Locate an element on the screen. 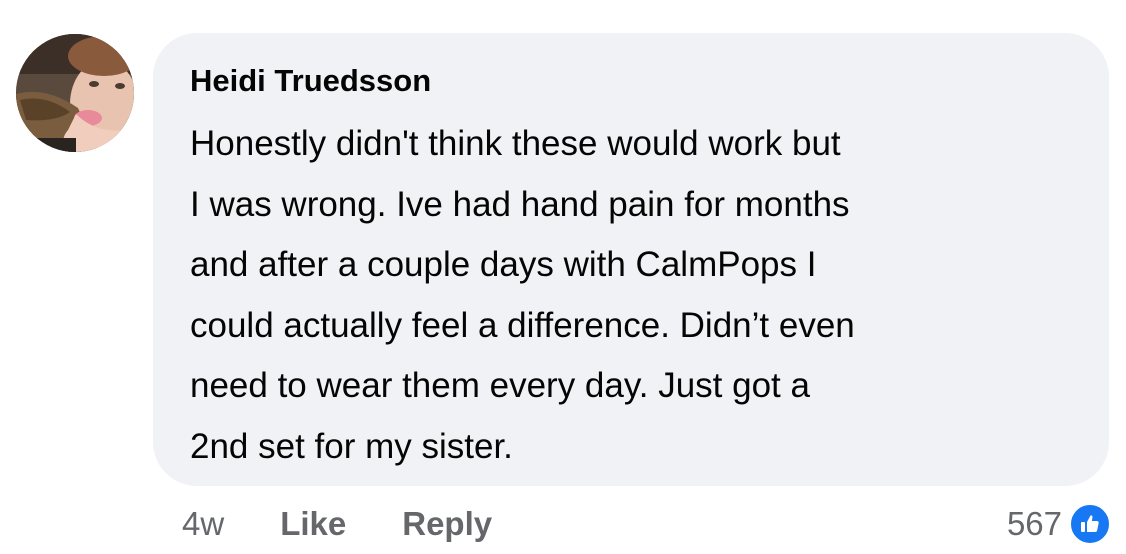  comment-actions: 4w Like Reply is located at coordinates (365, 524).